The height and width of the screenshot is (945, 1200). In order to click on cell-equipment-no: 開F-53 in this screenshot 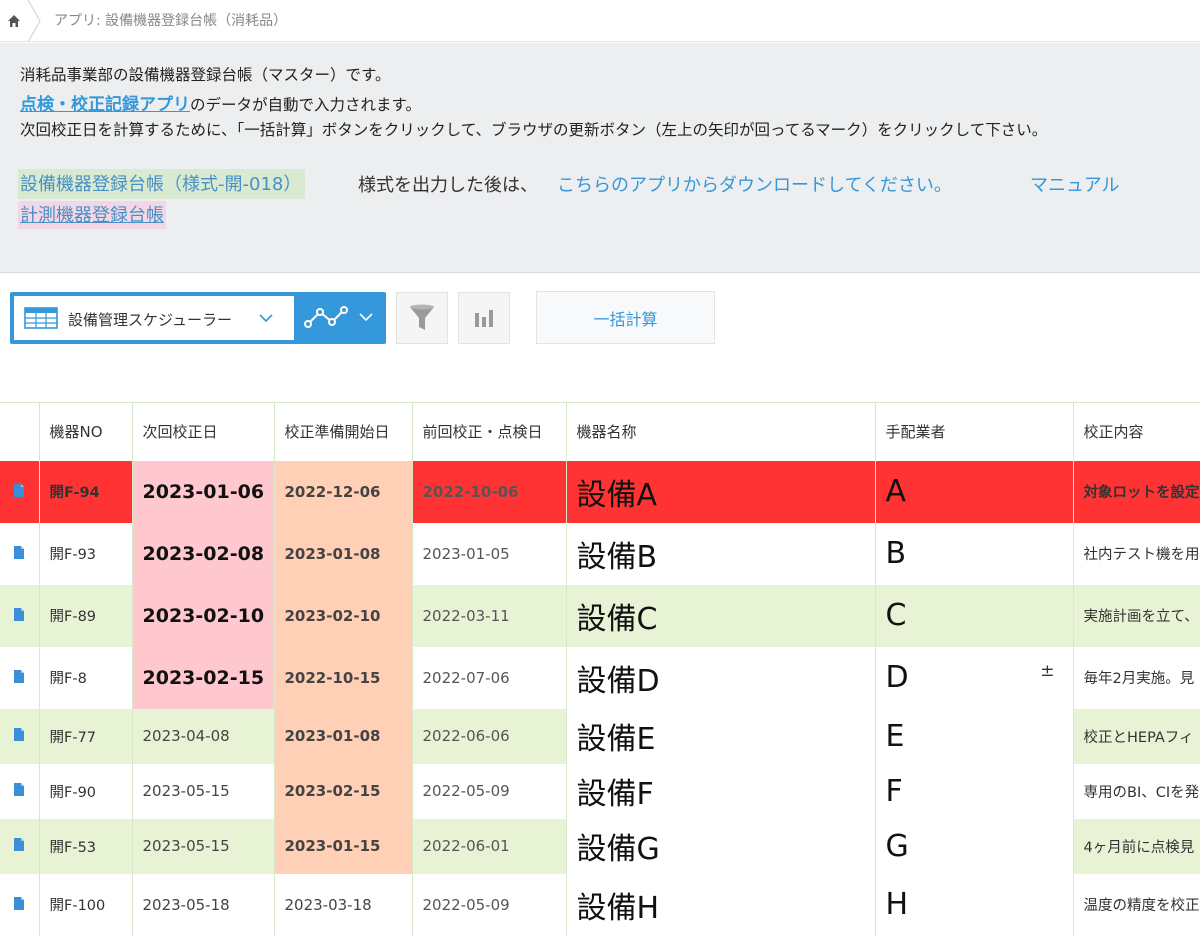, I will do `click(86, 846)`.